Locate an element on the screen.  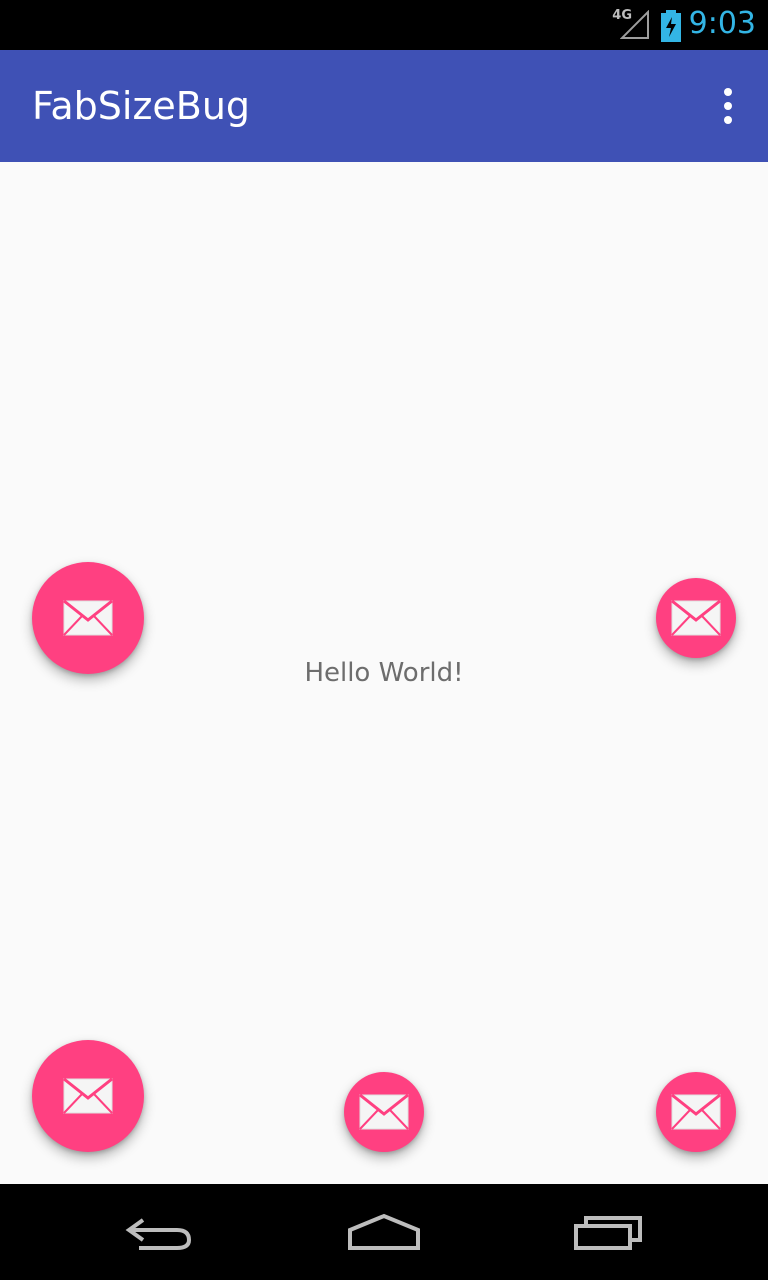
home-icon is located at coordinates (384, 1231).